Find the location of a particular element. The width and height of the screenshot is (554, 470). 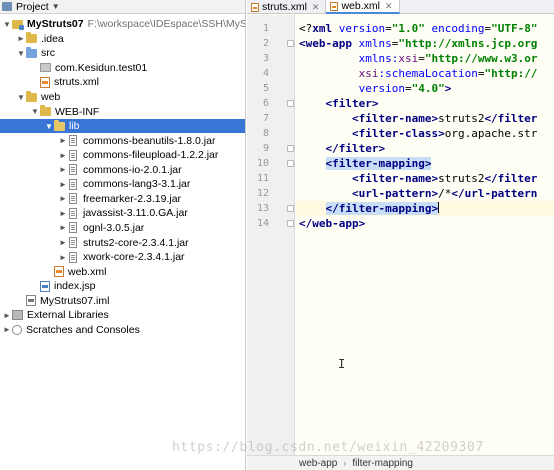

tree-item-label: freemarker-2.3.19.jar is located at coordinates (132, 198).